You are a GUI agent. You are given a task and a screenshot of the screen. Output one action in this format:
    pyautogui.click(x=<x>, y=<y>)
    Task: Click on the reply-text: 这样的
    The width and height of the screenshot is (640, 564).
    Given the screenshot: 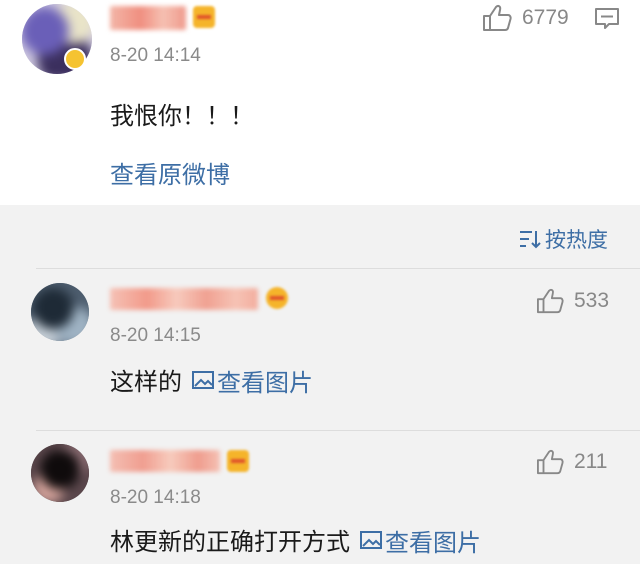 What is the action you would take?
    pyautogui.click(x=146, y=382)
    